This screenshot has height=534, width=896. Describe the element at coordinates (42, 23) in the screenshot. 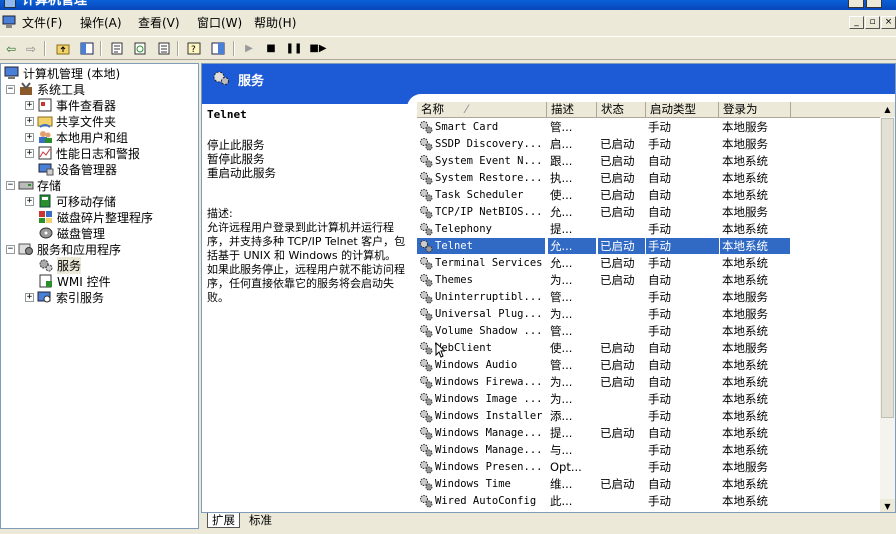

I see `menu-file: 文件(F)` at that location.